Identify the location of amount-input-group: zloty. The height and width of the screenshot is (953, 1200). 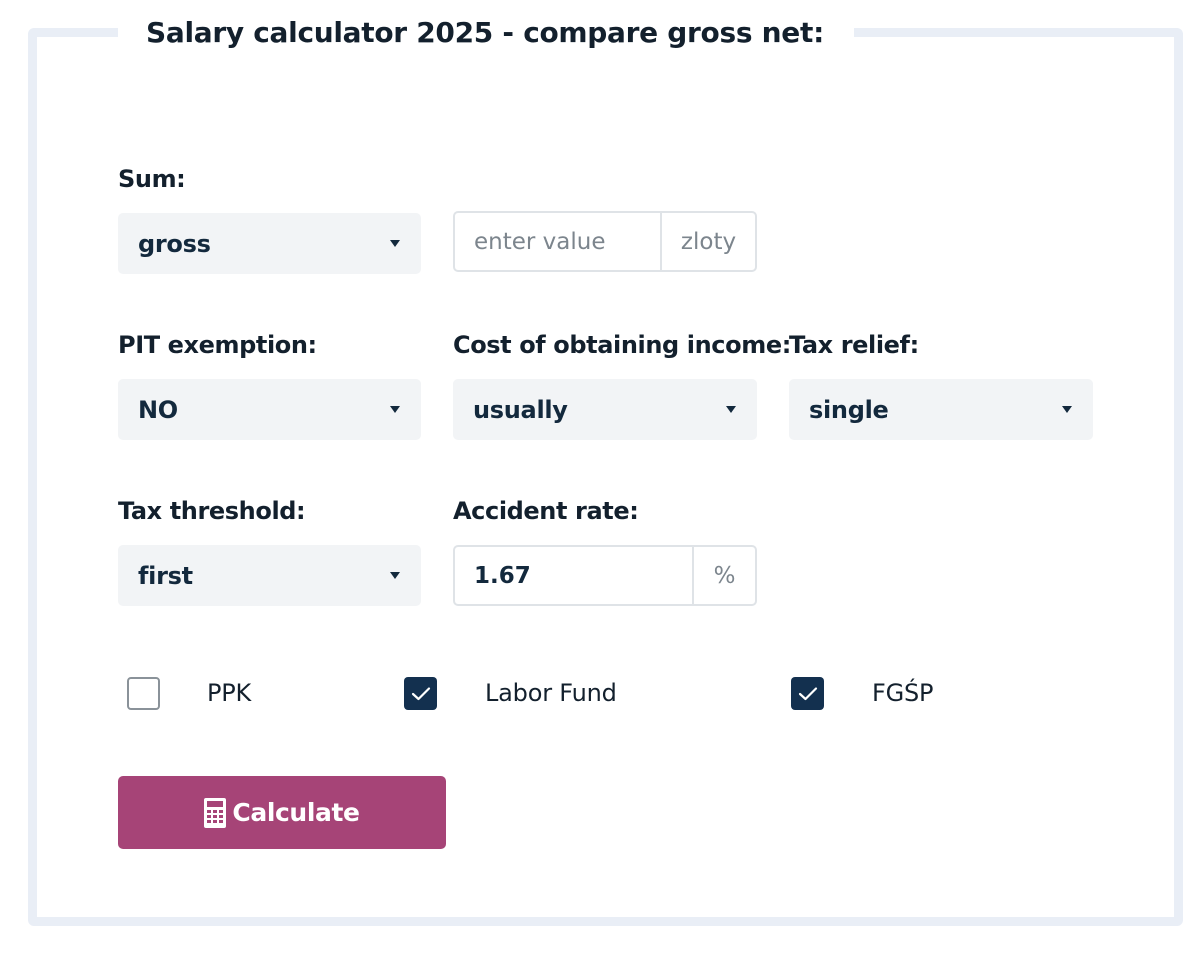
(605, 241).